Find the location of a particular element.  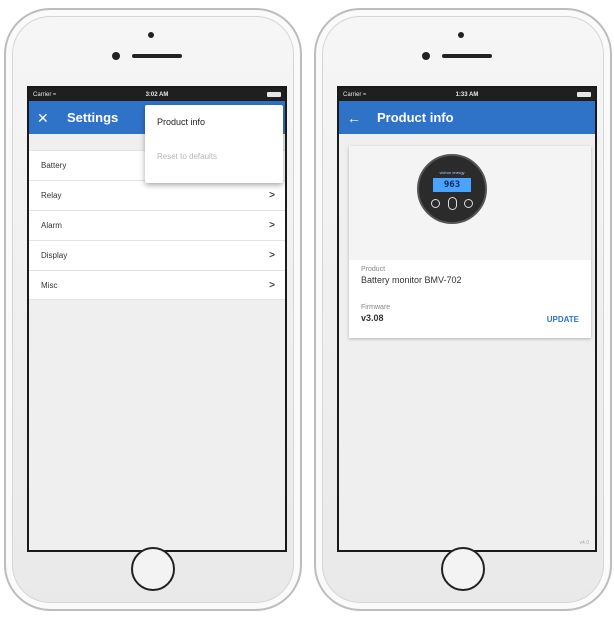

settings-item-relay: Relay > is located at coordinates (157, 195).